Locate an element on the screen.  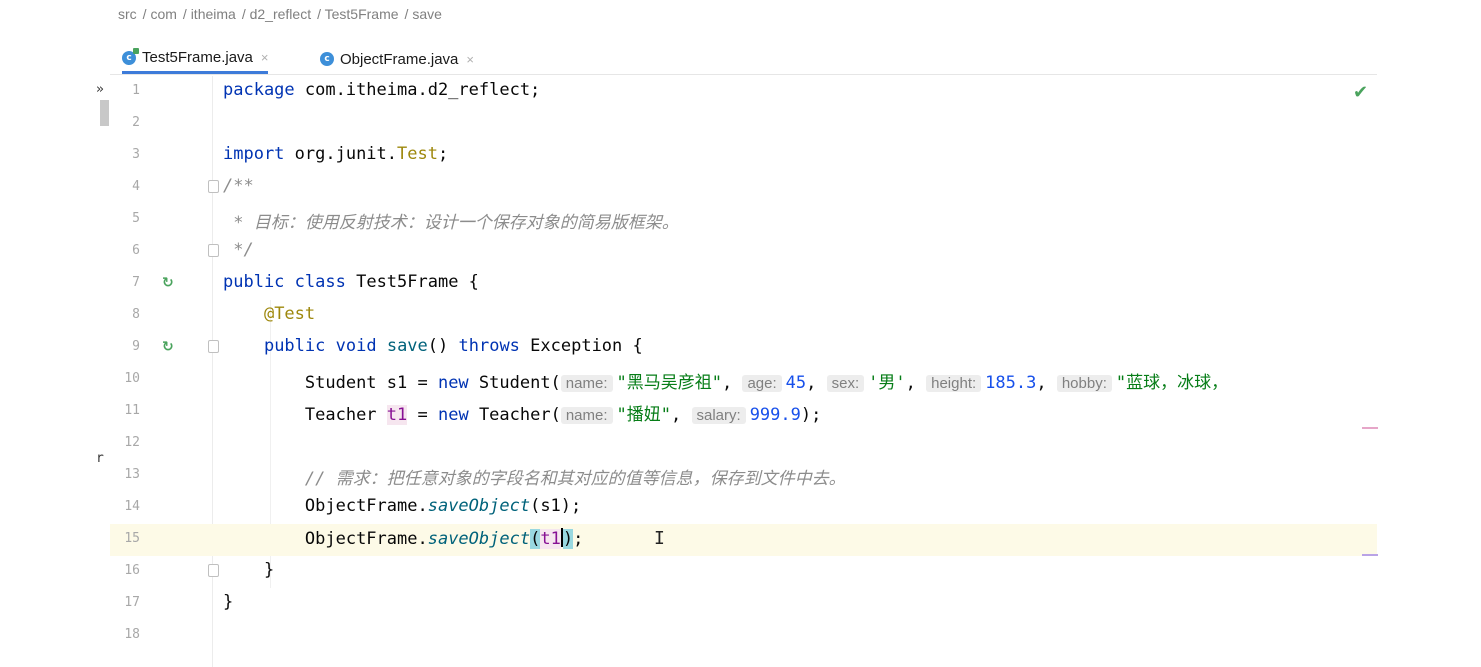
code-line: 13 // 需求：把任意对象的字段名和其对应的值等信息，保存到文件中去。 is located at coordinates (743, 476).